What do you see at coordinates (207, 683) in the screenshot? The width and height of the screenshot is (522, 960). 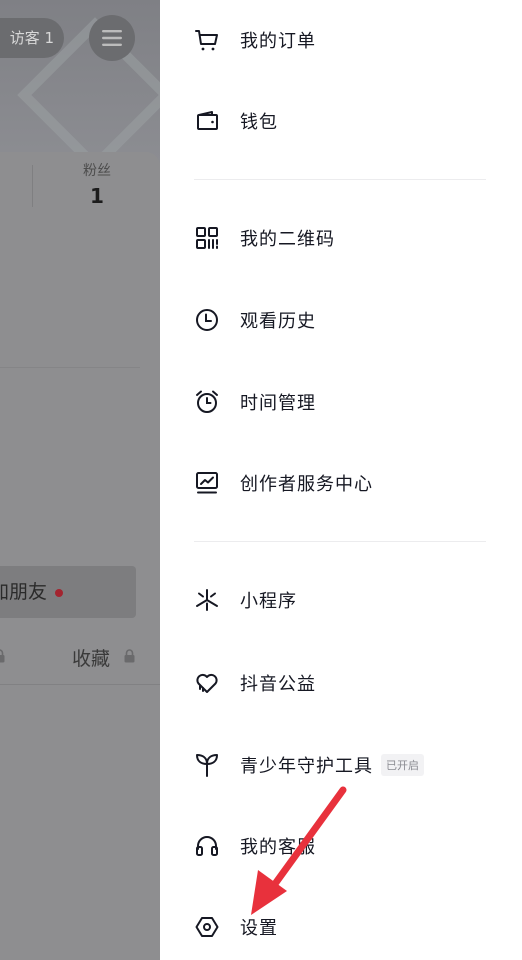 I see `charity-heart-icon` at bounding box center [207, 683].